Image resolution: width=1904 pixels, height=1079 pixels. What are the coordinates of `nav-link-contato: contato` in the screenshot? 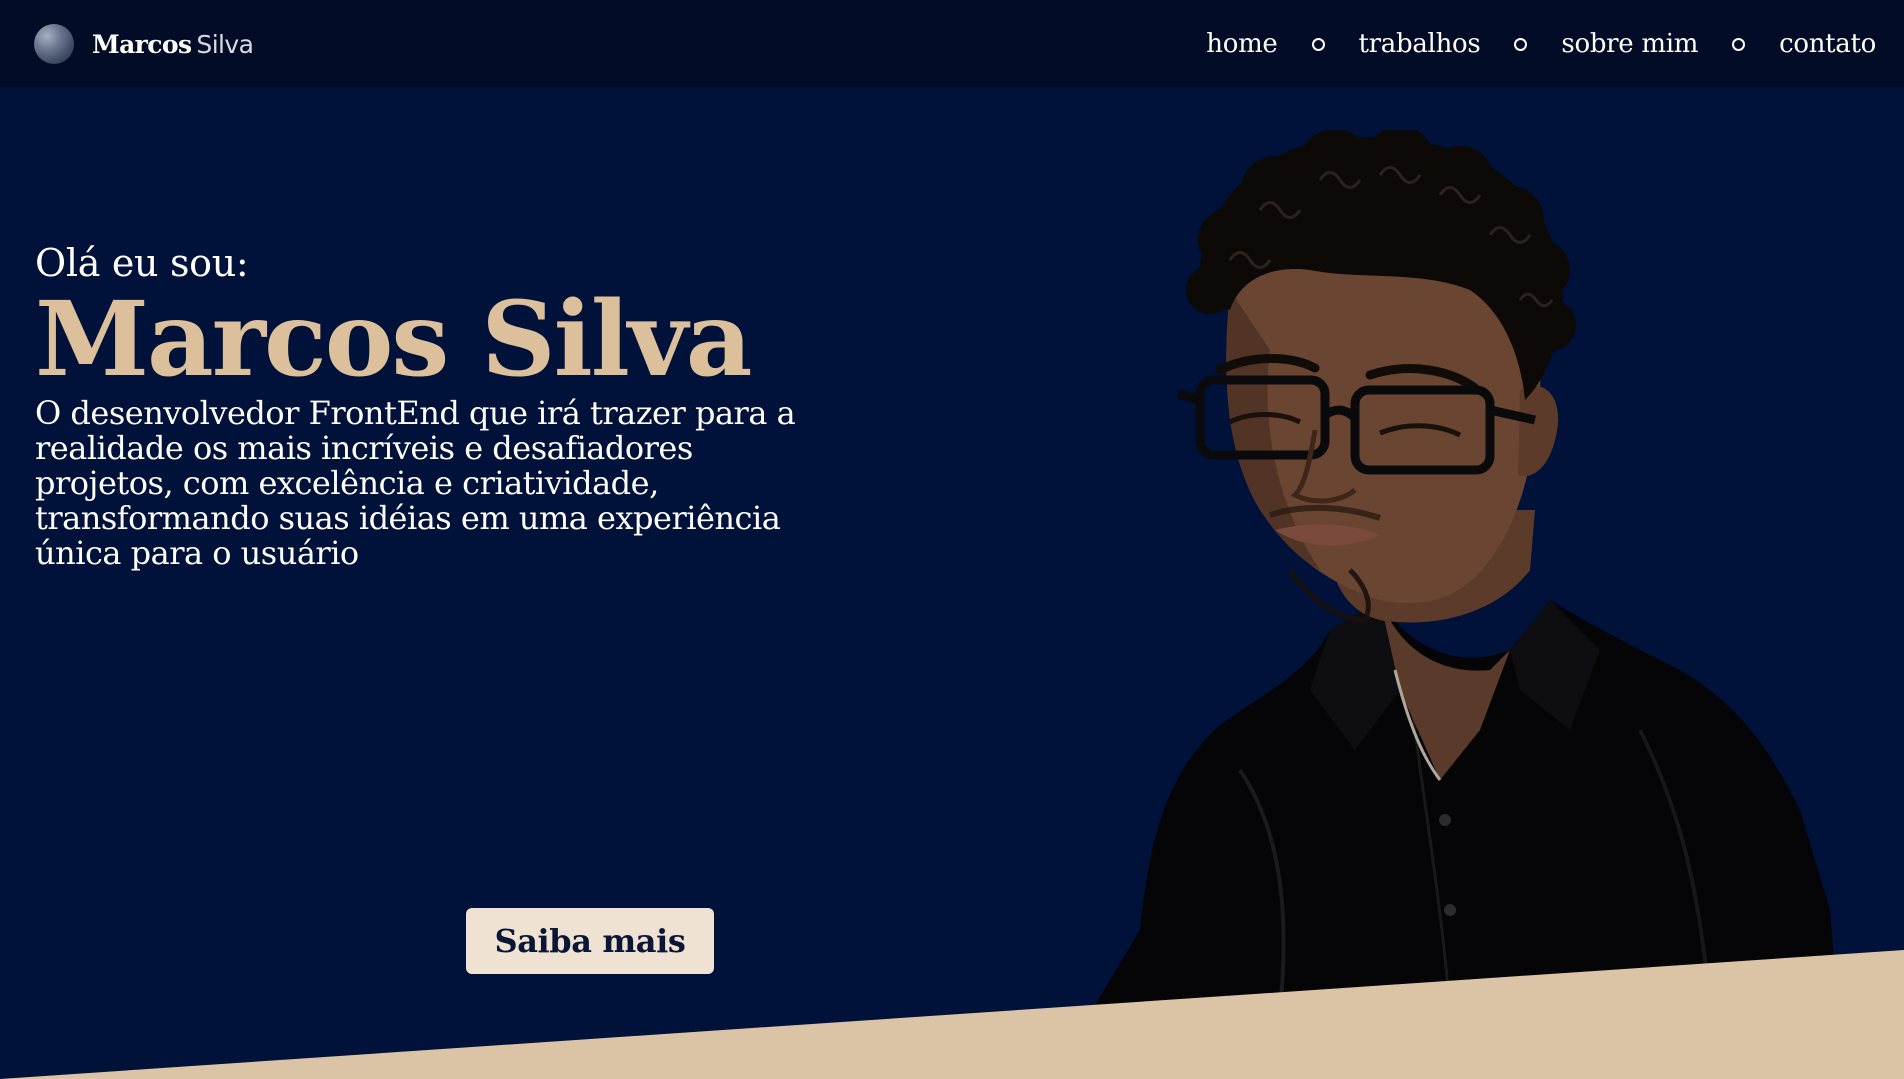 It's located at (1827, 44).